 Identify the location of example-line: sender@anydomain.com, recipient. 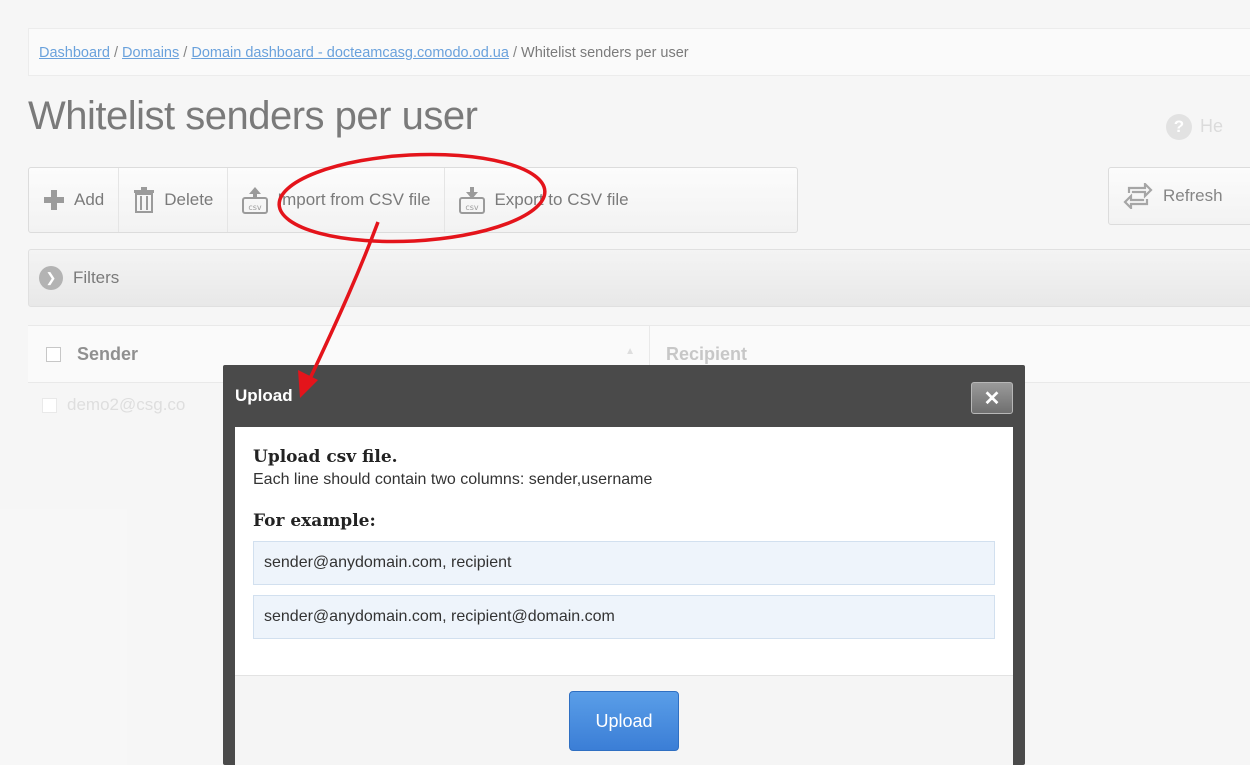
(624, 563).